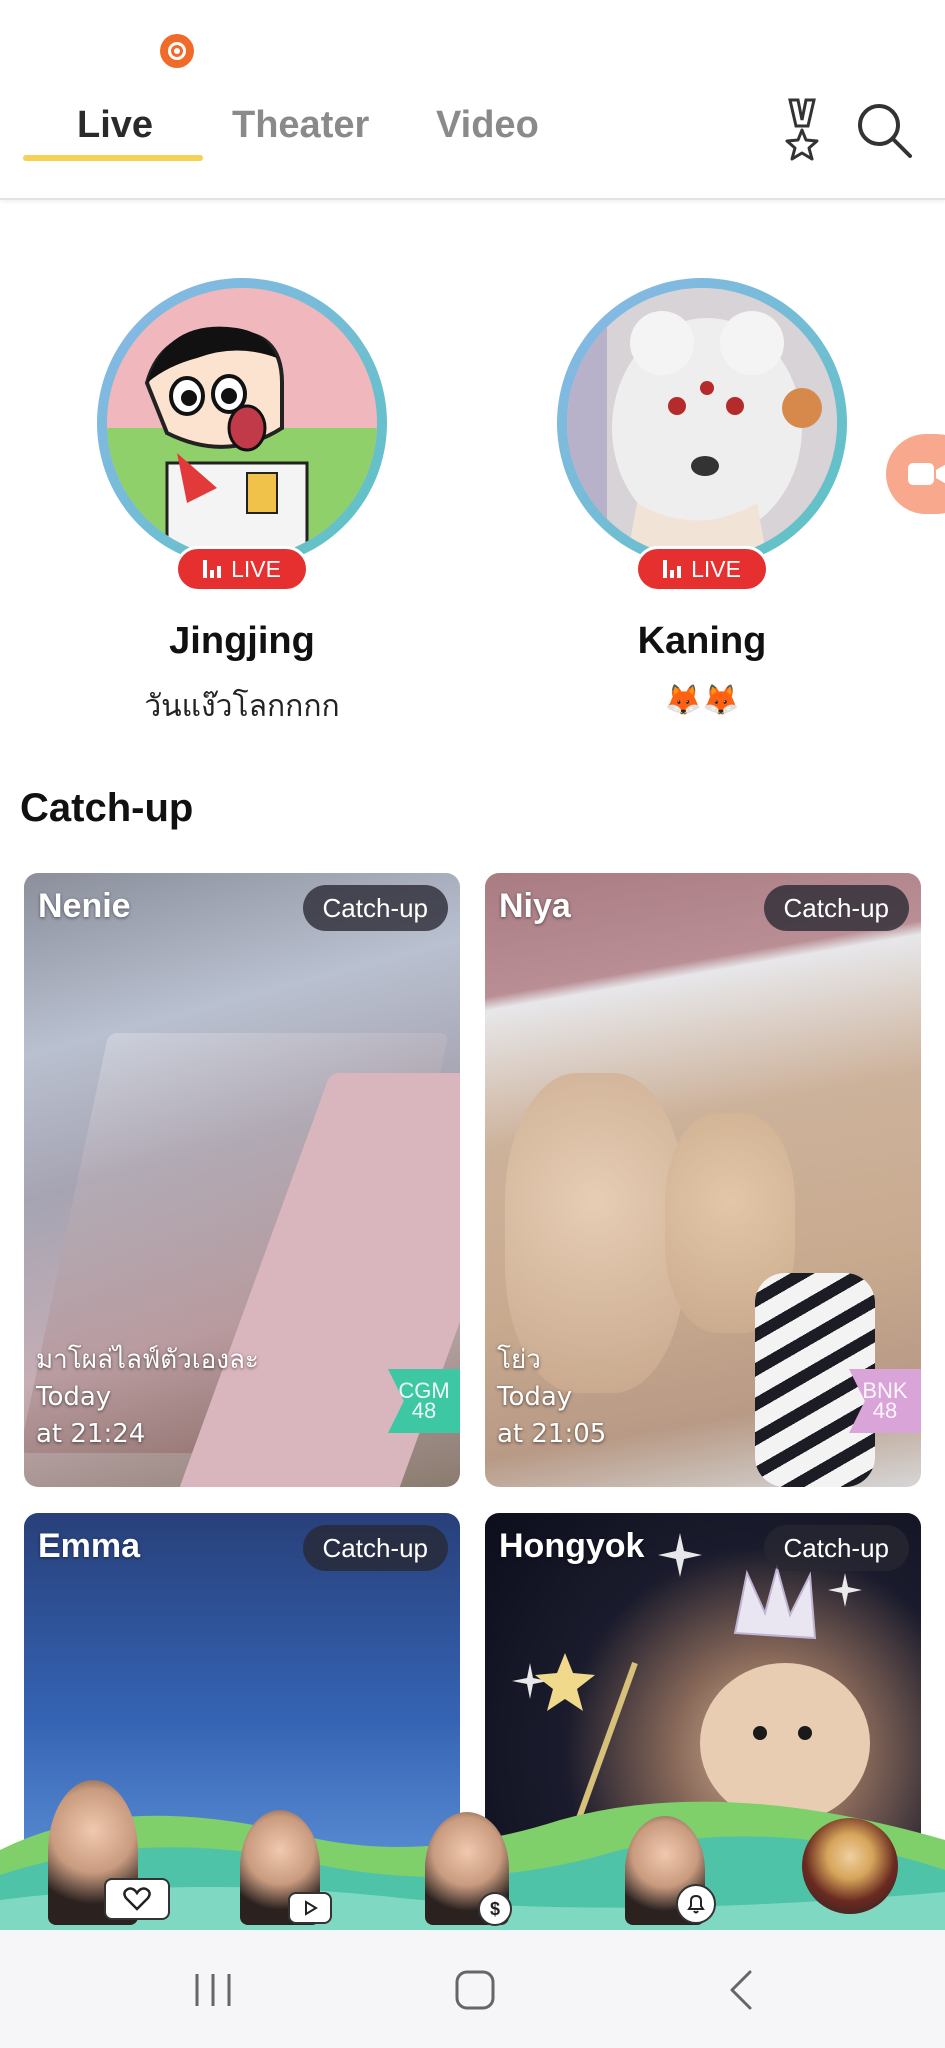  I want to click on card-caption-text: มาโผล่ไลฟ์ตัวเองละ, so click(147, 1360).